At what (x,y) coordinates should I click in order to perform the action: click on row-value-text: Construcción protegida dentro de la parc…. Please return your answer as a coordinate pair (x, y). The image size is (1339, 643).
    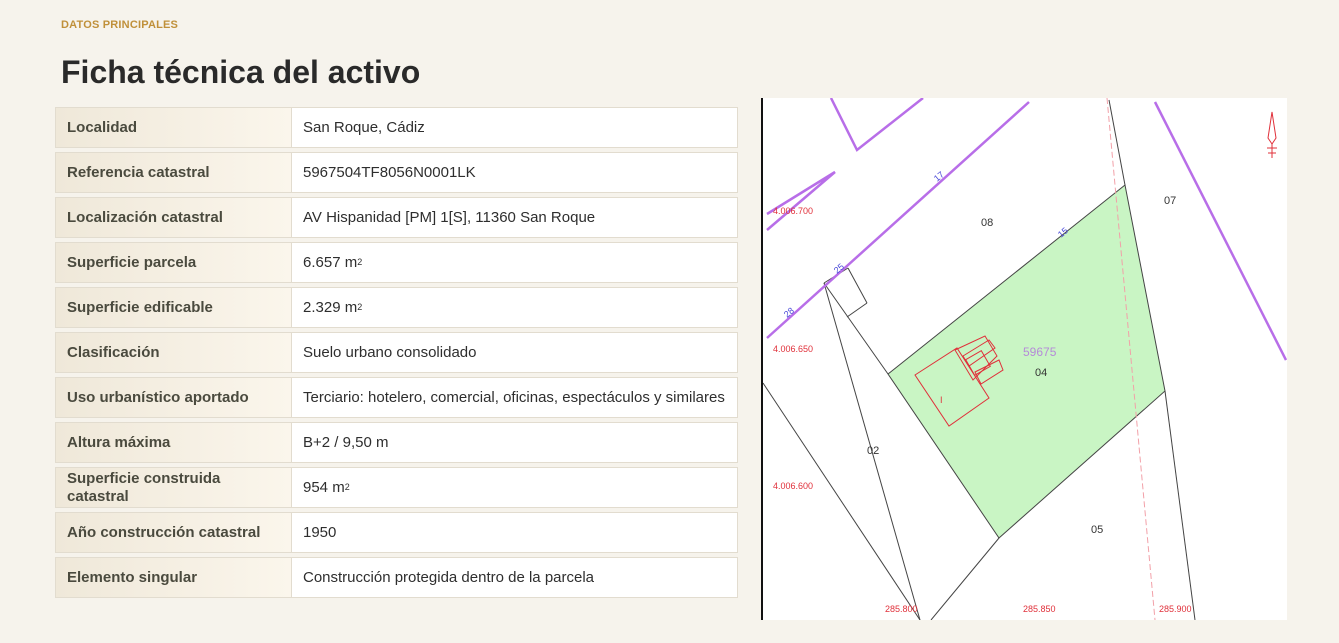
    Looking at the image, I should click on (449, 577).